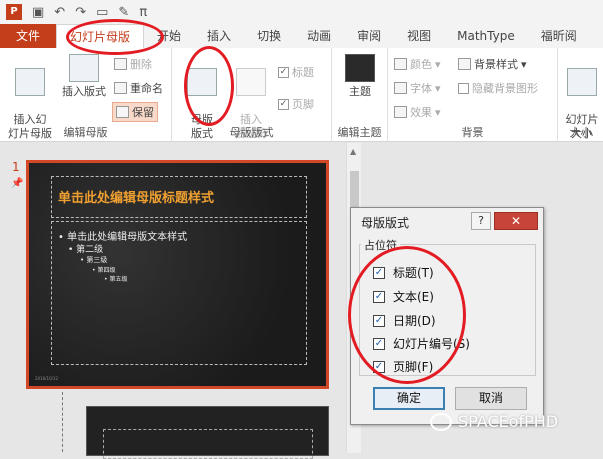 The image size is (603, 459). Describe the element at coordinates (28, 36) in the screenshot. I see `tab-file: 文件` at that location.